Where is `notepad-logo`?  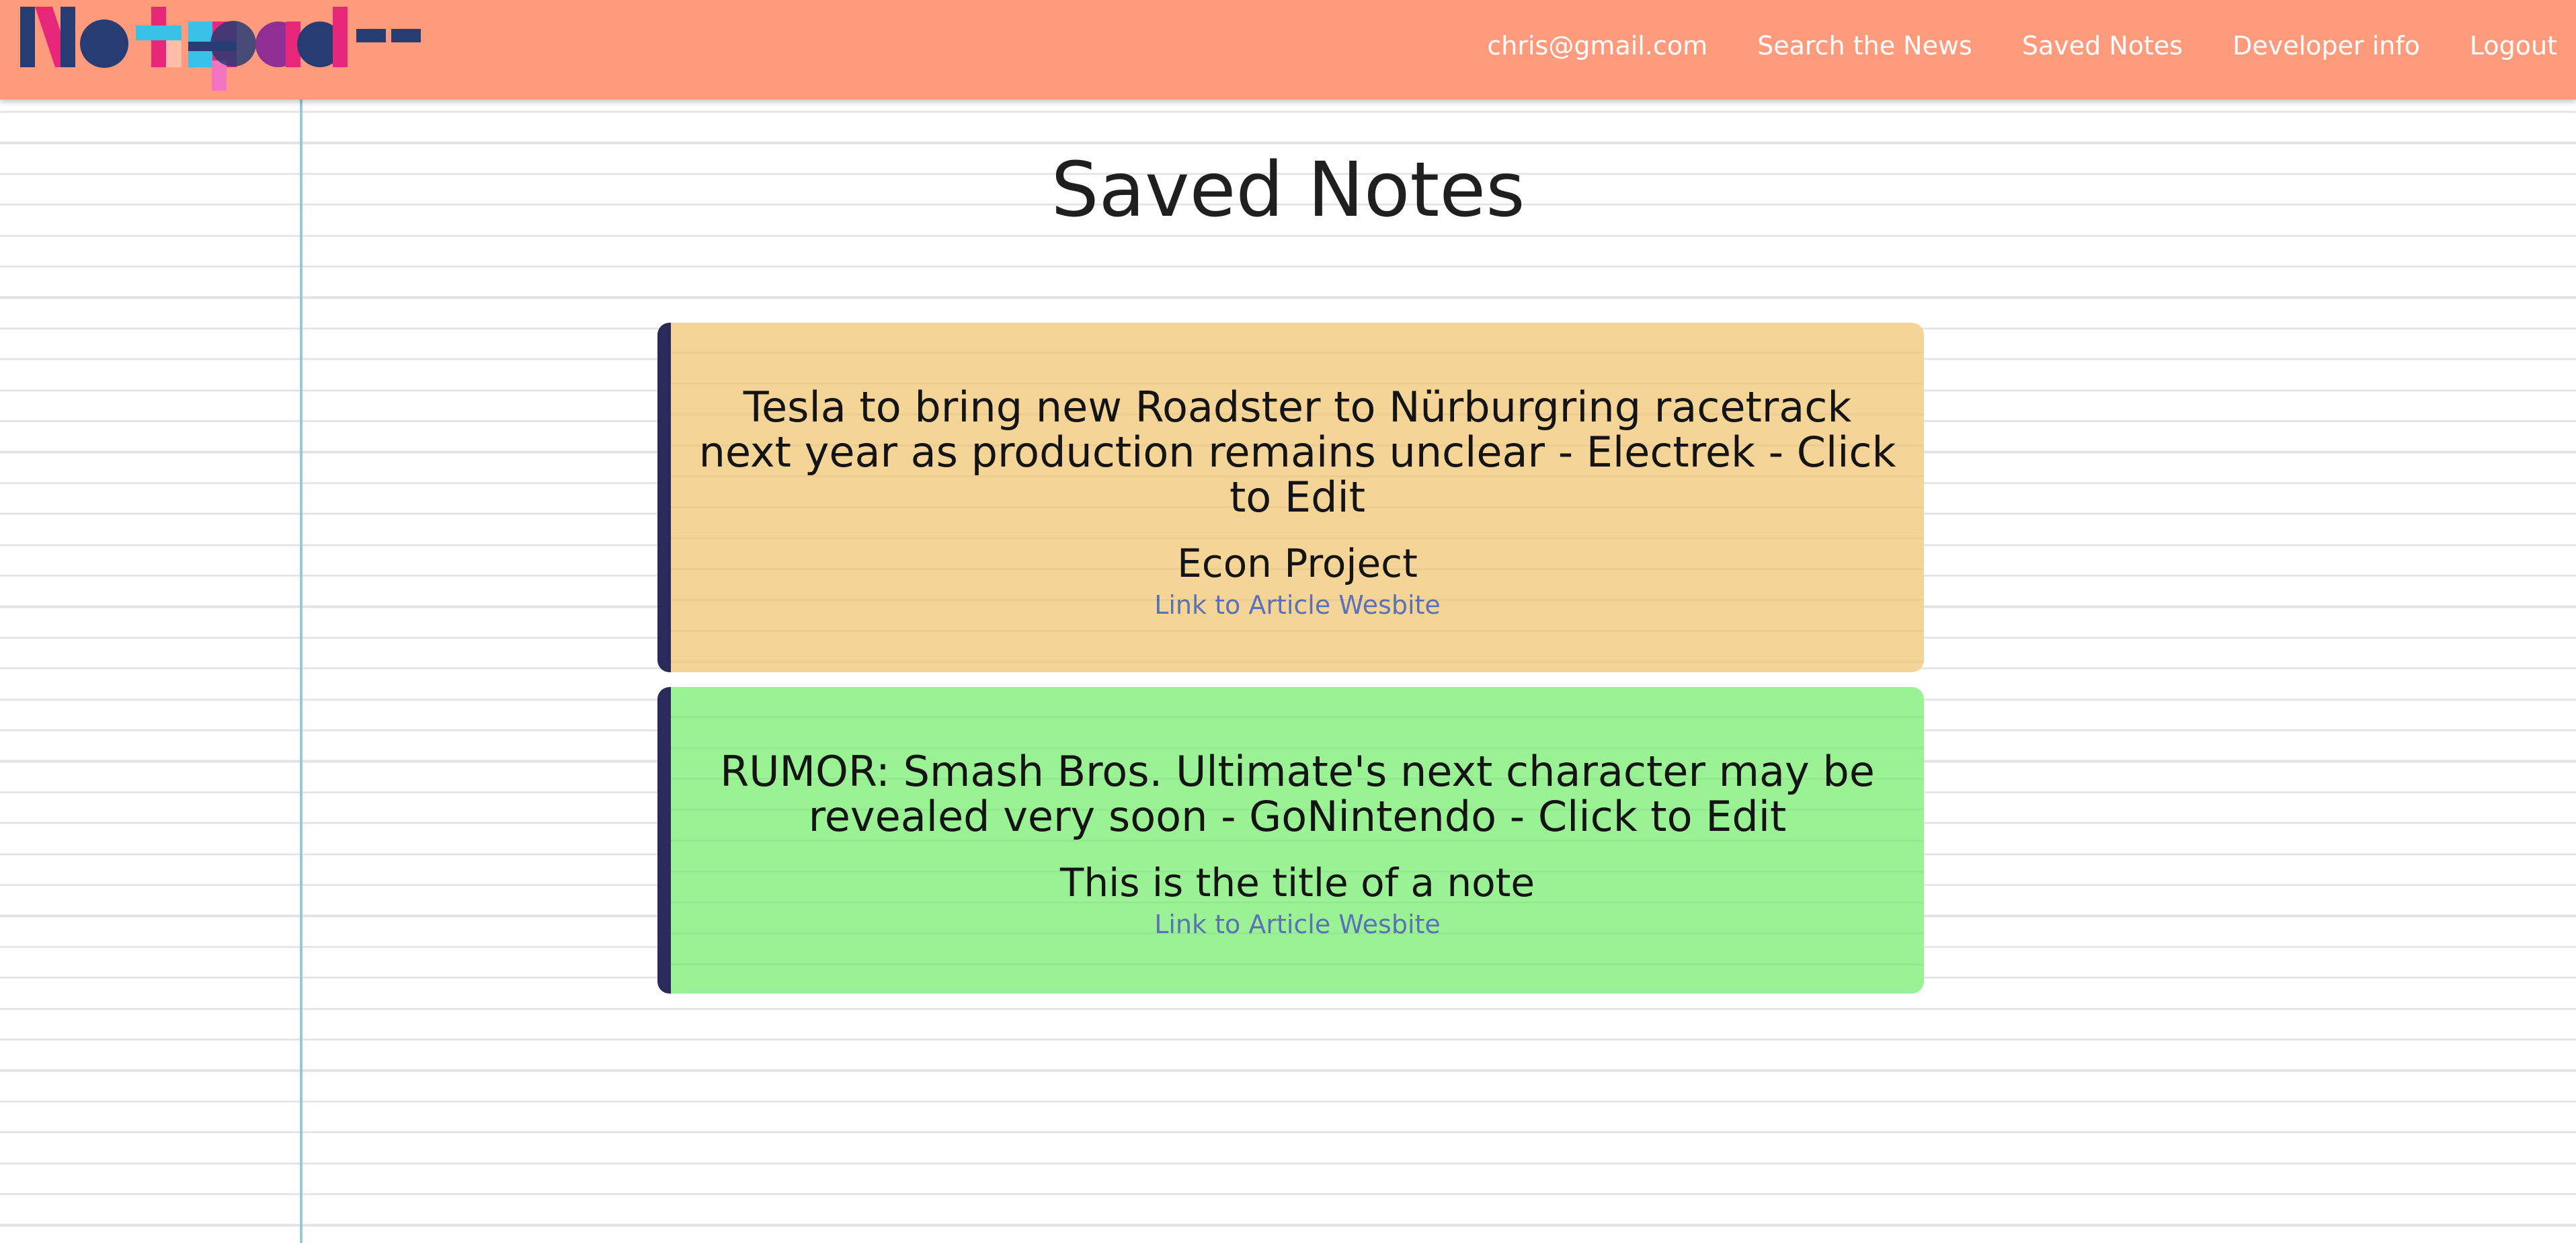 notepad-logo is located at coordinates (222, 49).